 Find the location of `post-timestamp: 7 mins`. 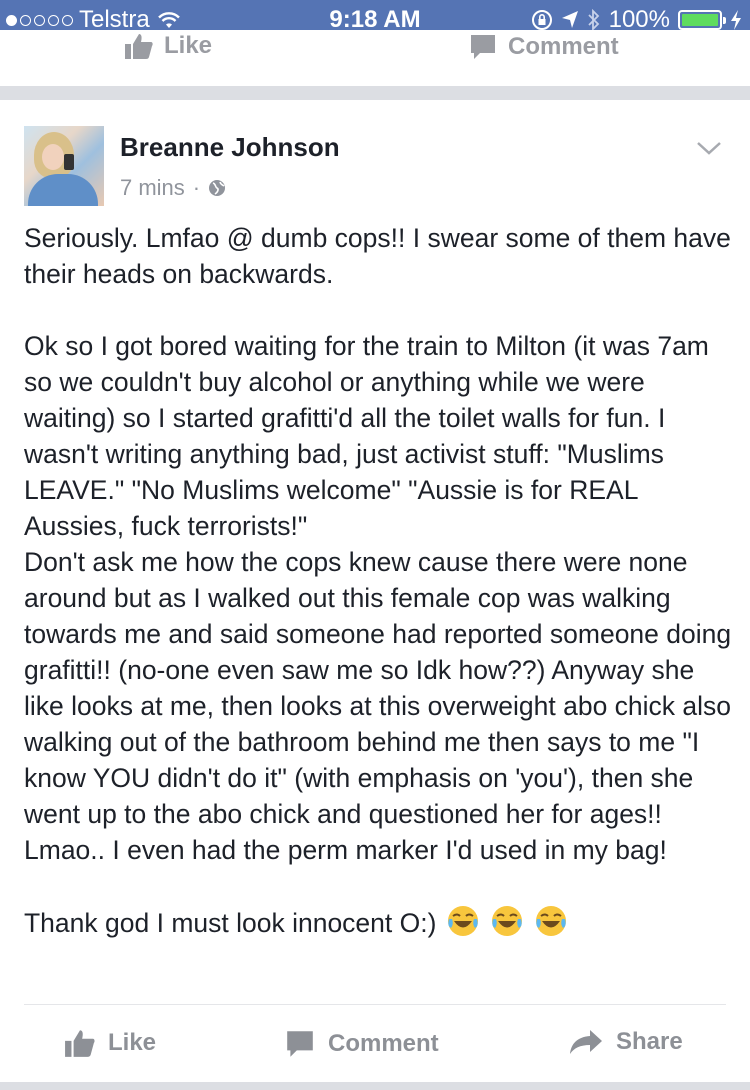

post-timestamp: 7 mins is located at coordinates (152, 188).